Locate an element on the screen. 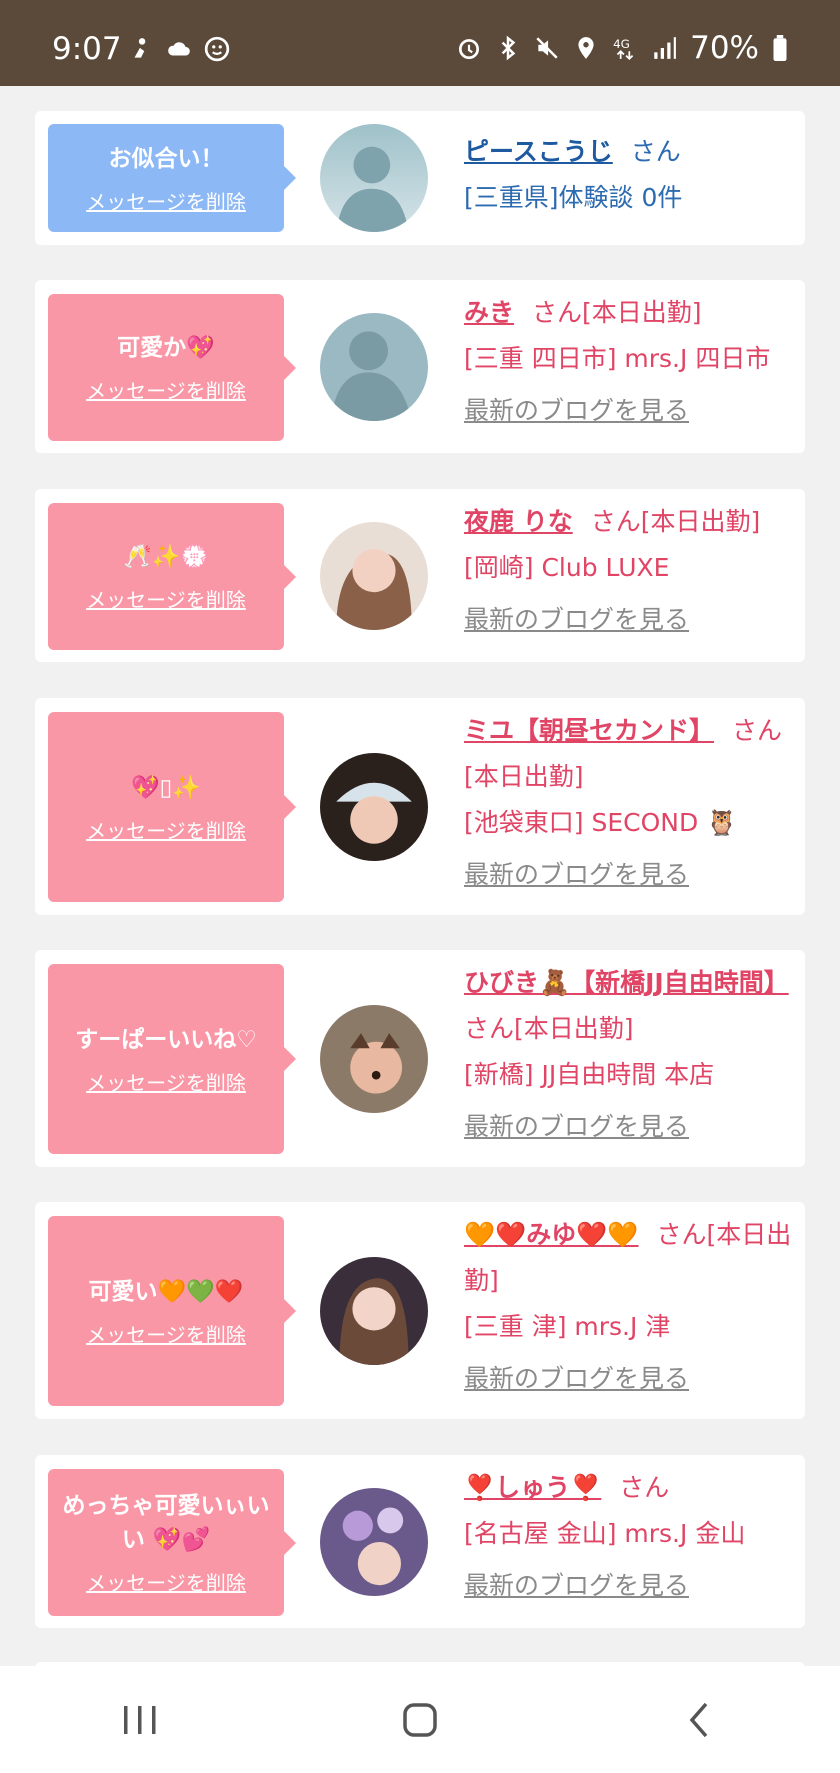 This screenshot has width=840, height=1773. message-bubble: お似合い！ メッセージを削除 is located at coordinates (172, 178).